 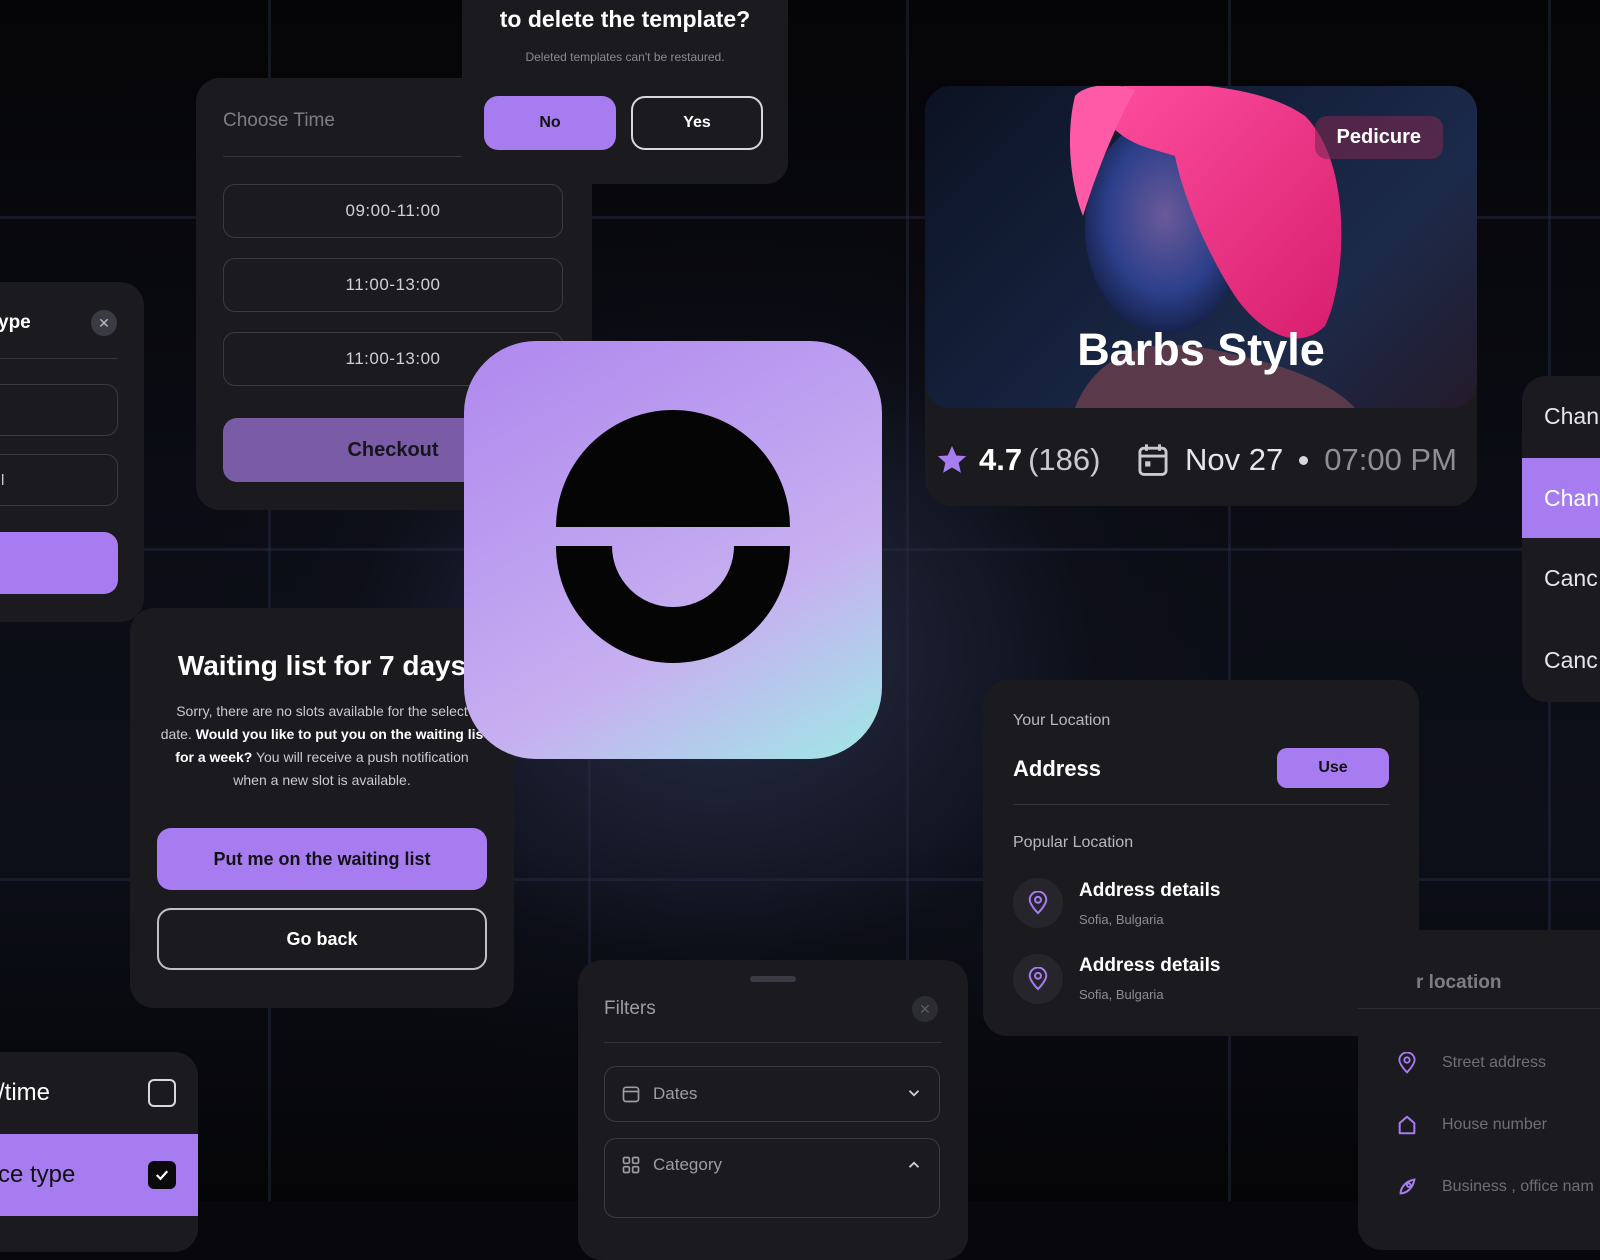 I want to click on appointment-date: Nov 27, so click(x=1234, y=459).